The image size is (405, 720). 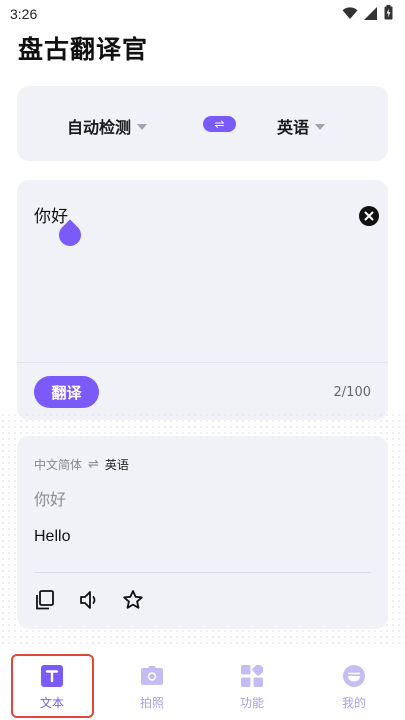 What do you see at coordinates (52, 536) in the screenshot?
I see `translated-text: Hello` at bounding box center [52, 536].